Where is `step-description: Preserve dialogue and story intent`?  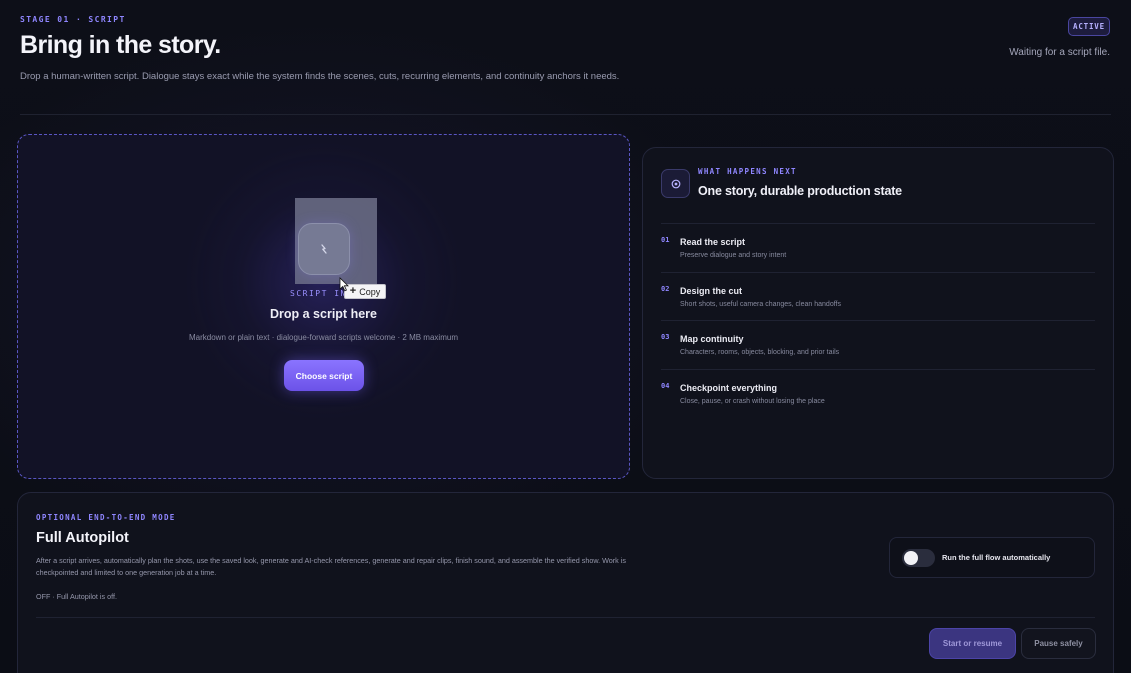 step-description: Preserve dialogue and story intent is located at coordinates (733, 255).